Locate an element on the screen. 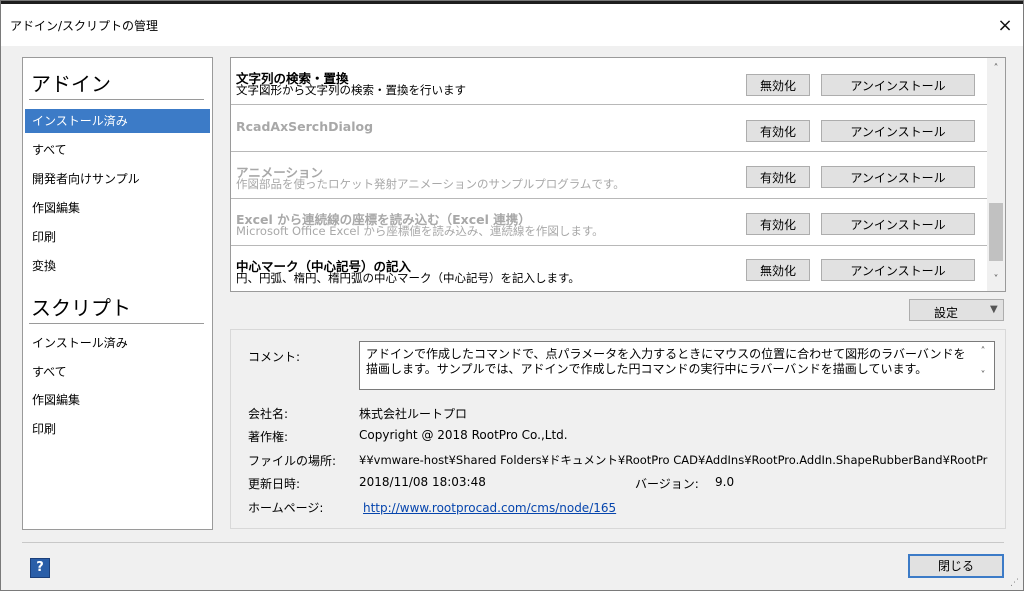  scroll-thumb is located at coordinates (996, 232).